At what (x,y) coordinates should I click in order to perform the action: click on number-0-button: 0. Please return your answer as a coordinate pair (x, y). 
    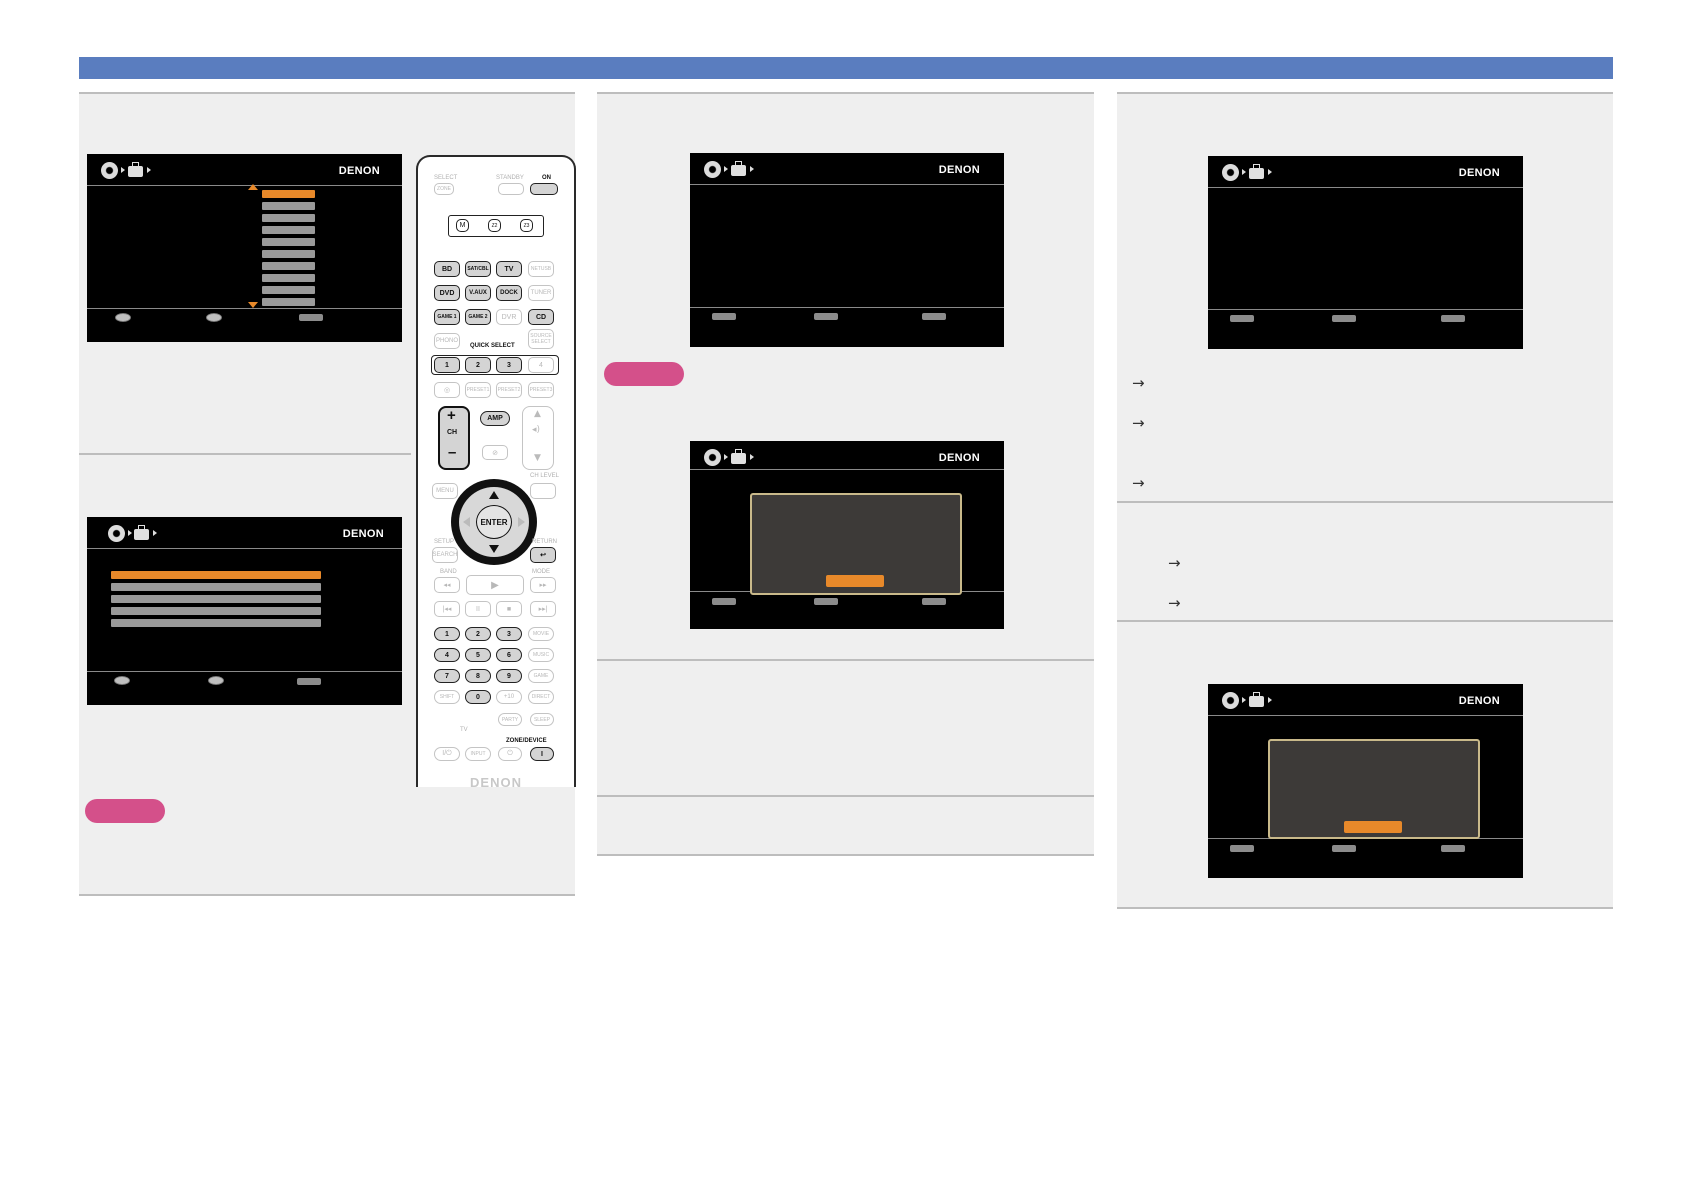
    Looking at the image, I should click on (478, 697).